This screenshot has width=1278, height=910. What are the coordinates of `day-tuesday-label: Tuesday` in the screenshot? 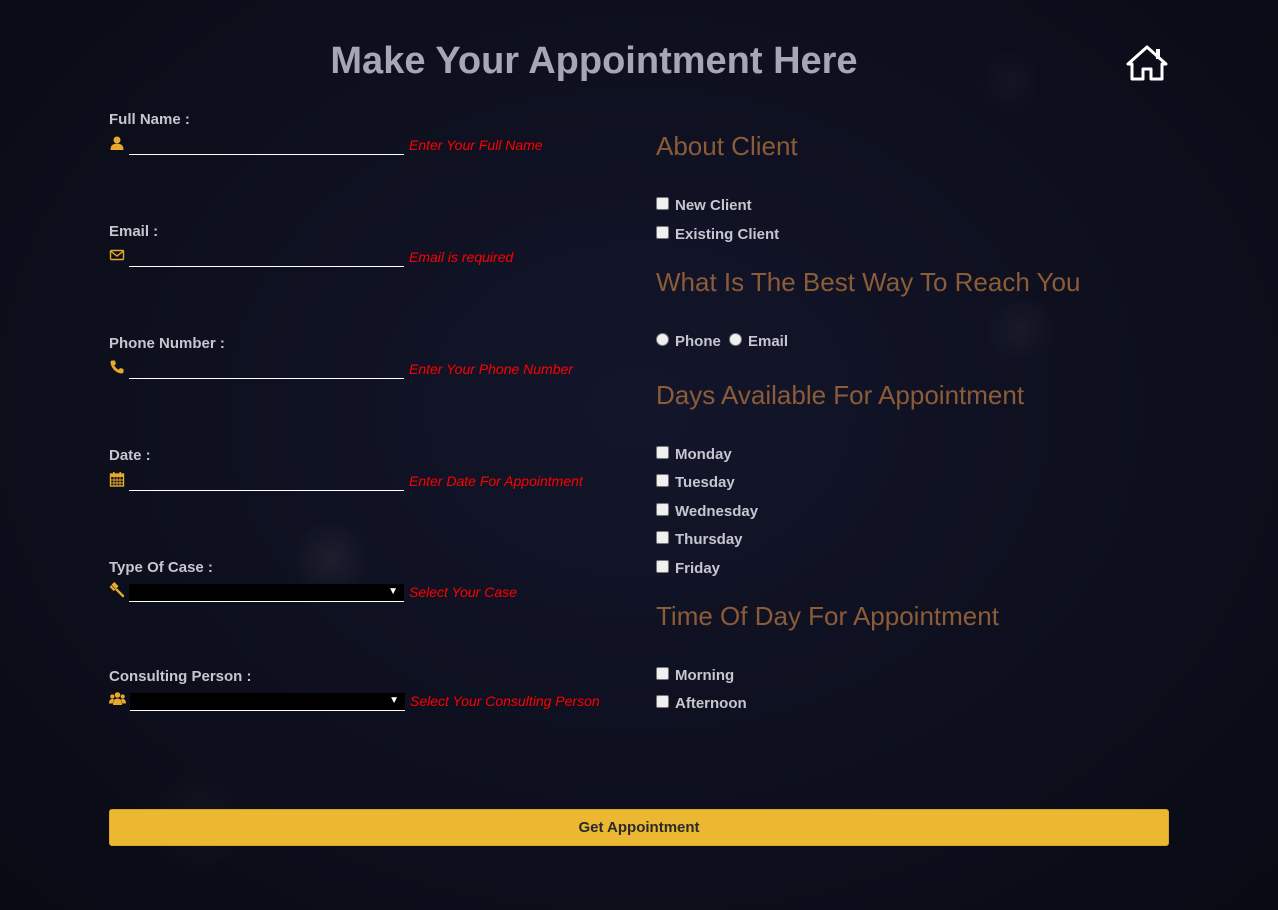 It's located at (705, 482).